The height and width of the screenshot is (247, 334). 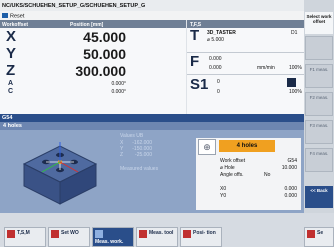 What do you see at coordinates (215, 59) in the screenshot?
I see `feed-actual: 0.000` at bounding box center [215, 59].